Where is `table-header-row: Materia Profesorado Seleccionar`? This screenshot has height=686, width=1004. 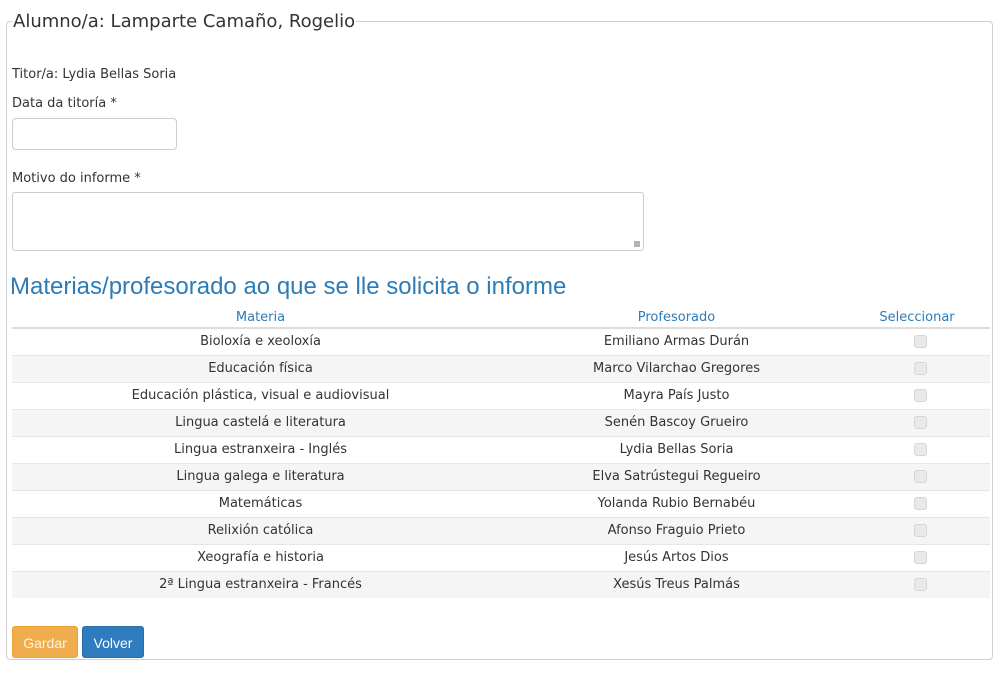
table-header-row: Materia Profesorado Seleccionar is located at coordinates (501, 318).